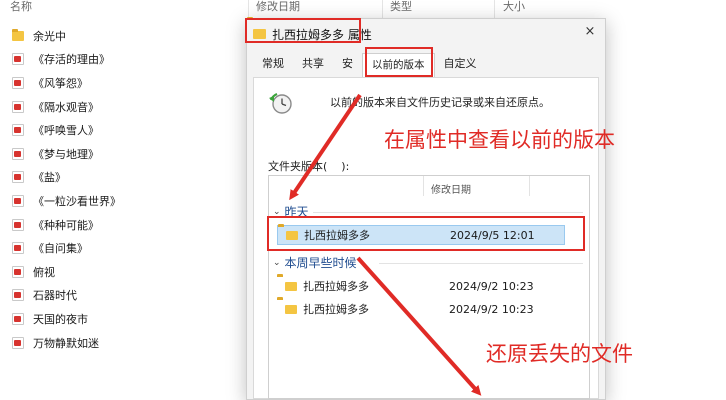 The image size is (726, 400). What do you see at coordinates (322, 34) in the screenshot?
I see `dialog-title: 扎西拉姆多多 属性` at bounding box center [322, 34].